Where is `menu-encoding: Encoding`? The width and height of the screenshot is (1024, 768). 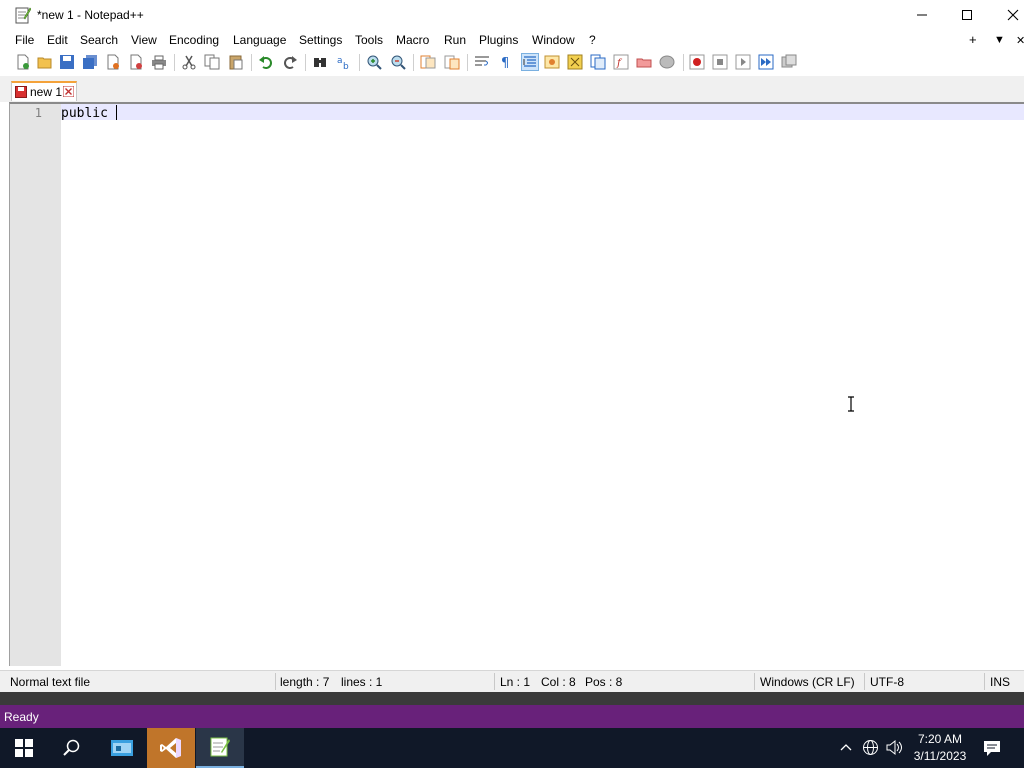
menu-encoding: Encoding is located at coordinates (194, 40).